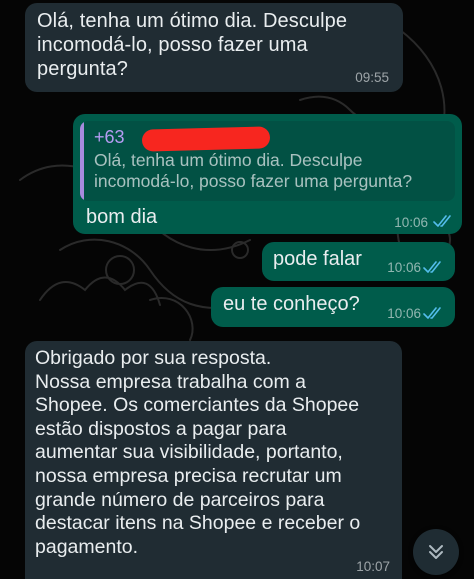 The image size is (474, 579). I want to click on double-chevron-down-icon, so click(436, 552).